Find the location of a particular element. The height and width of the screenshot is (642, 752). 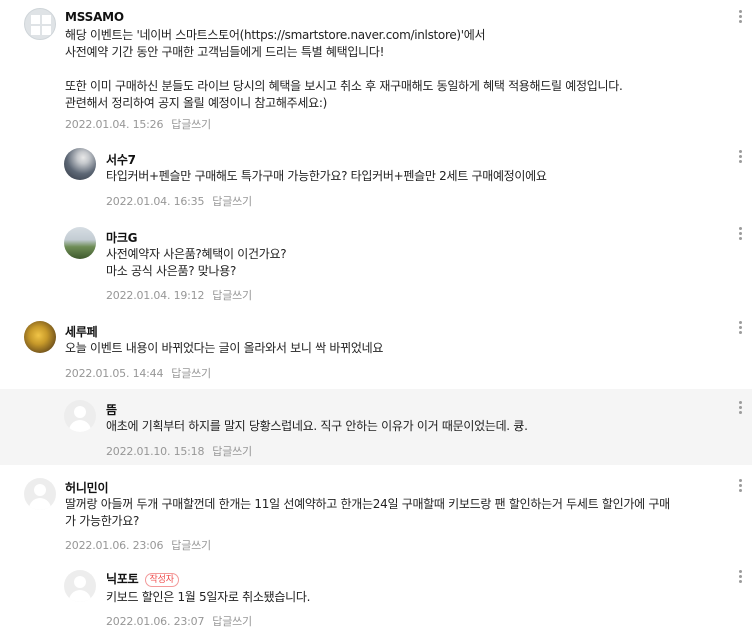

comment-meta: 2022.01.06. 23:06 답글쓰기 is located at coordinates (138, 545).